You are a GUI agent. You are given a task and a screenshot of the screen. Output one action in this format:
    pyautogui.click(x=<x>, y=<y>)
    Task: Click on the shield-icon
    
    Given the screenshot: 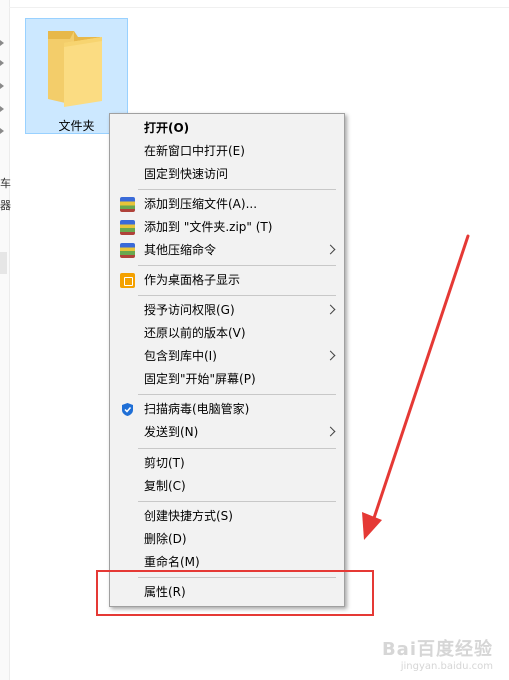 What is the action you would take?
    pyautogui.click(x=127, y=409)
    